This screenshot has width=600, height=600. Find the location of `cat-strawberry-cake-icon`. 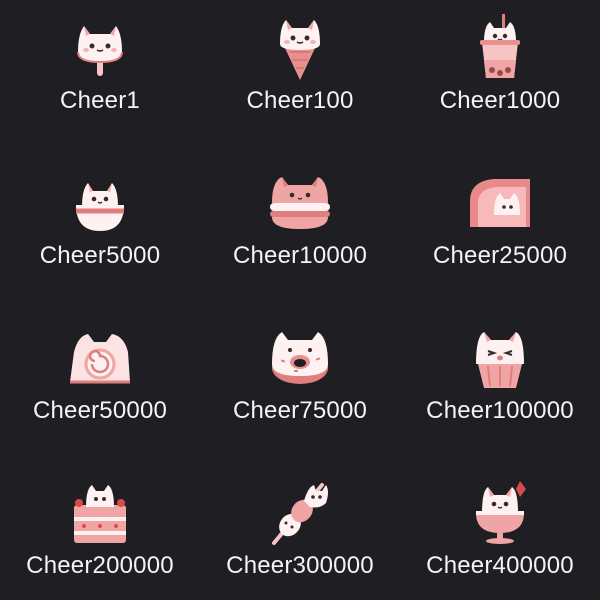

cat-strawberry-cake-icon is located at coordinates (100, 513).